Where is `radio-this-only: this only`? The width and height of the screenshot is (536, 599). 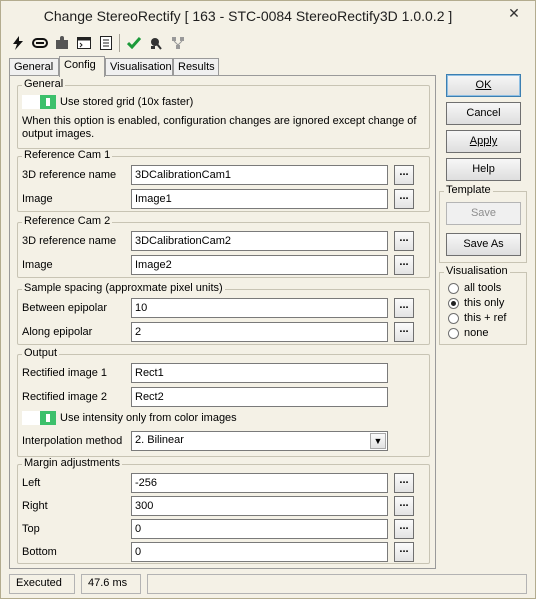
radio-this-only: this only is located at coordinates (476, 304).